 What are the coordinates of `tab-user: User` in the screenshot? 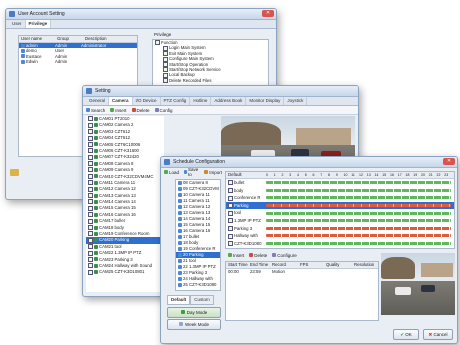 It's located at (17, 24).